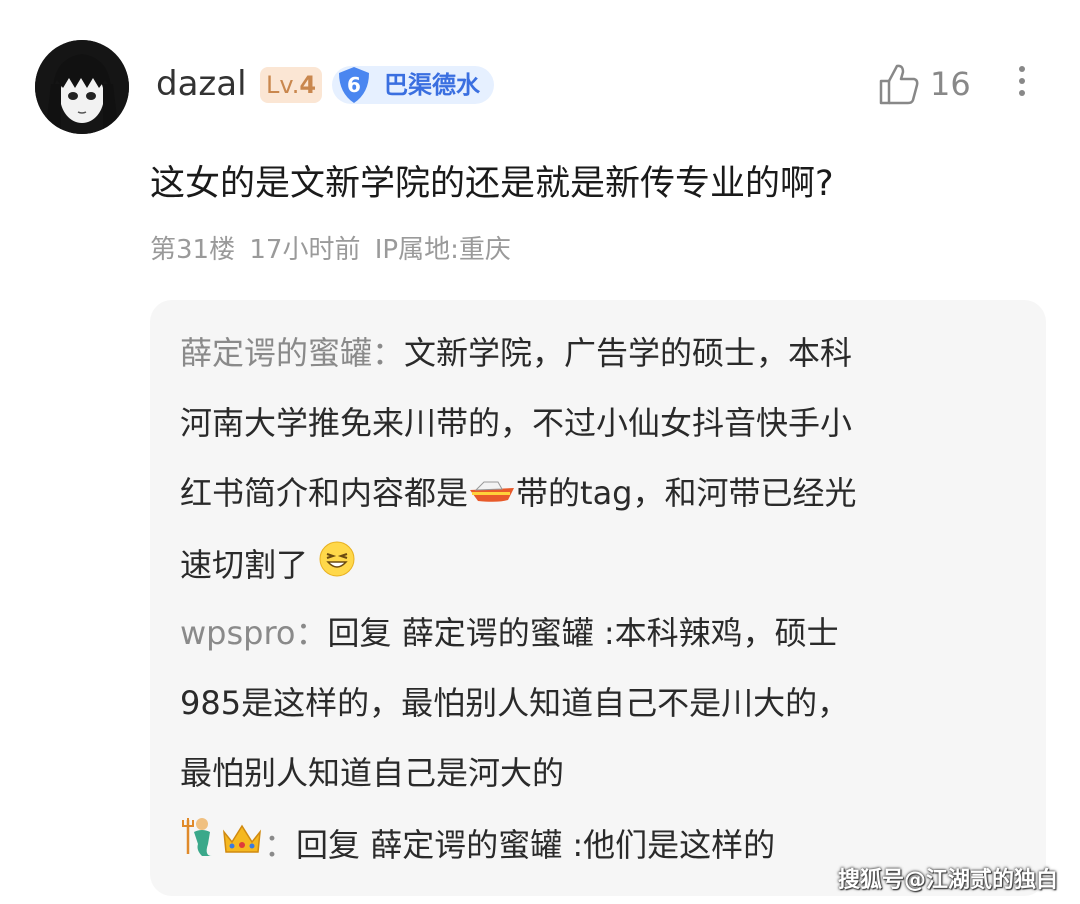 The image size is (1080, 904). Describe the element at coordinates (337, 567) in the screenshot. I see `grinning-squint-emoji-icon` at that location.